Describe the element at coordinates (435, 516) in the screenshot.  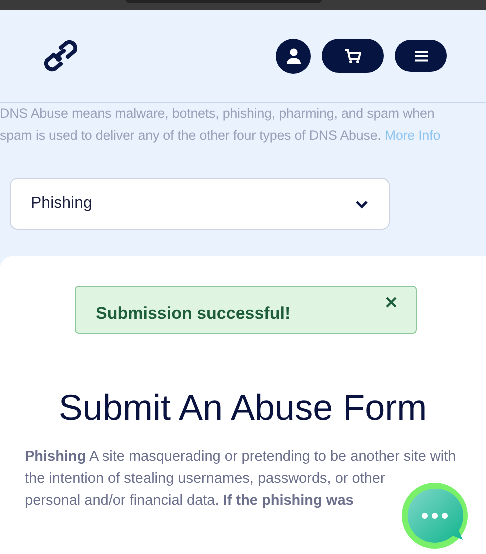
I see `chat-dots-icon` at that location.